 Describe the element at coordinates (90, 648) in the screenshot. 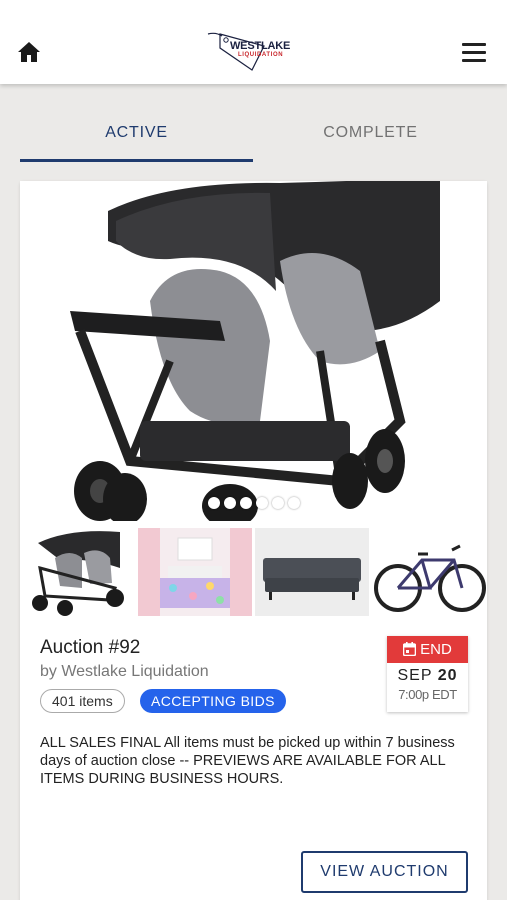

I see `auction-title: Auction #92` at that location.